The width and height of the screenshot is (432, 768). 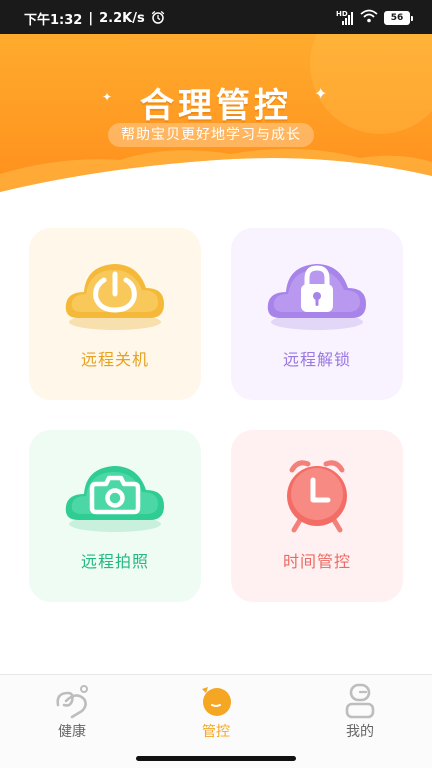 I want to click on power-cloud-icon, so click(x=115, y=294).